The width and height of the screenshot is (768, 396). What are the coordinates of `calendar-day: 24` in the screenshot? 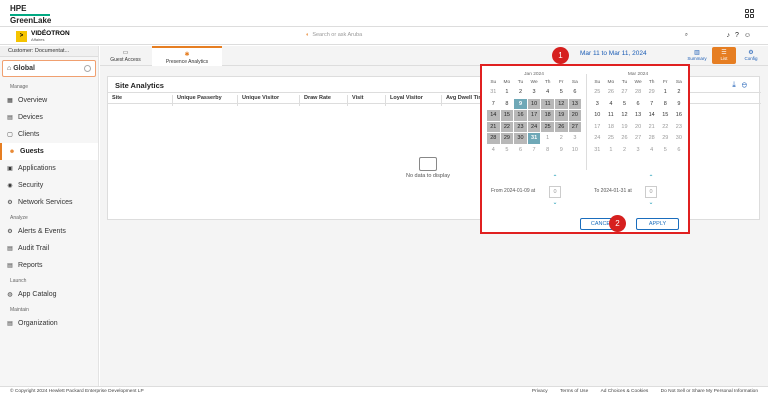 It's located at (597, 138).